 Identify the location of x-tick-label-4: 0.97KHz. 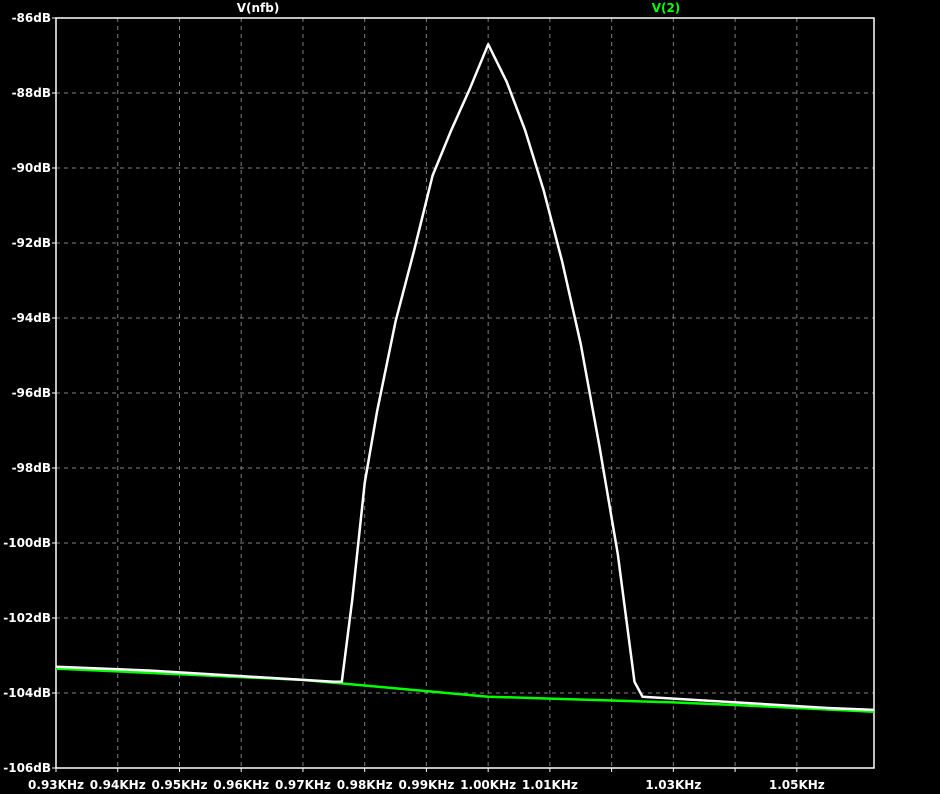
(303, 785).